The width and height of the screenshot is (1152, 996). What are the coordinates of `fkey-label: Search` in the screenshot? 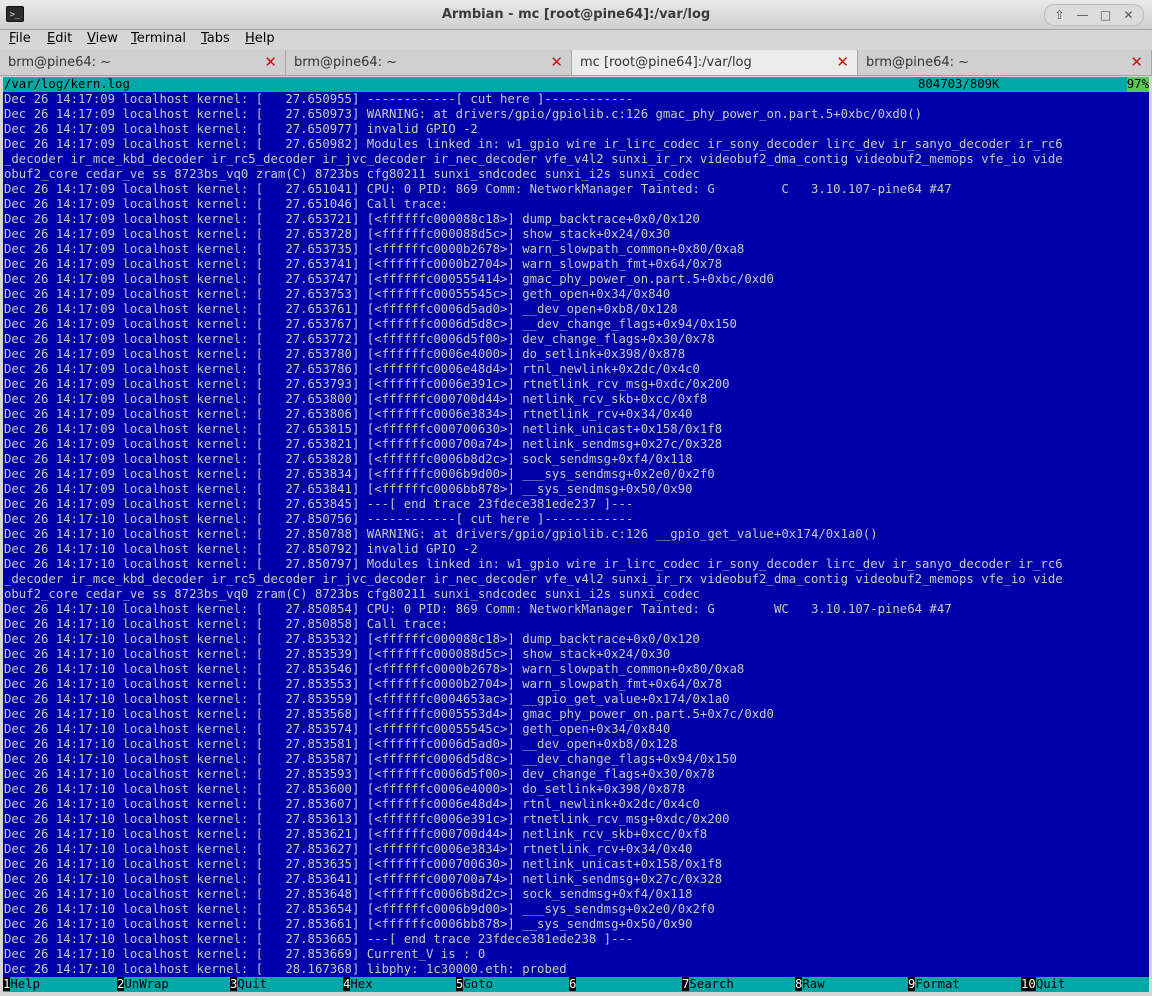 It's located at (711, 984).